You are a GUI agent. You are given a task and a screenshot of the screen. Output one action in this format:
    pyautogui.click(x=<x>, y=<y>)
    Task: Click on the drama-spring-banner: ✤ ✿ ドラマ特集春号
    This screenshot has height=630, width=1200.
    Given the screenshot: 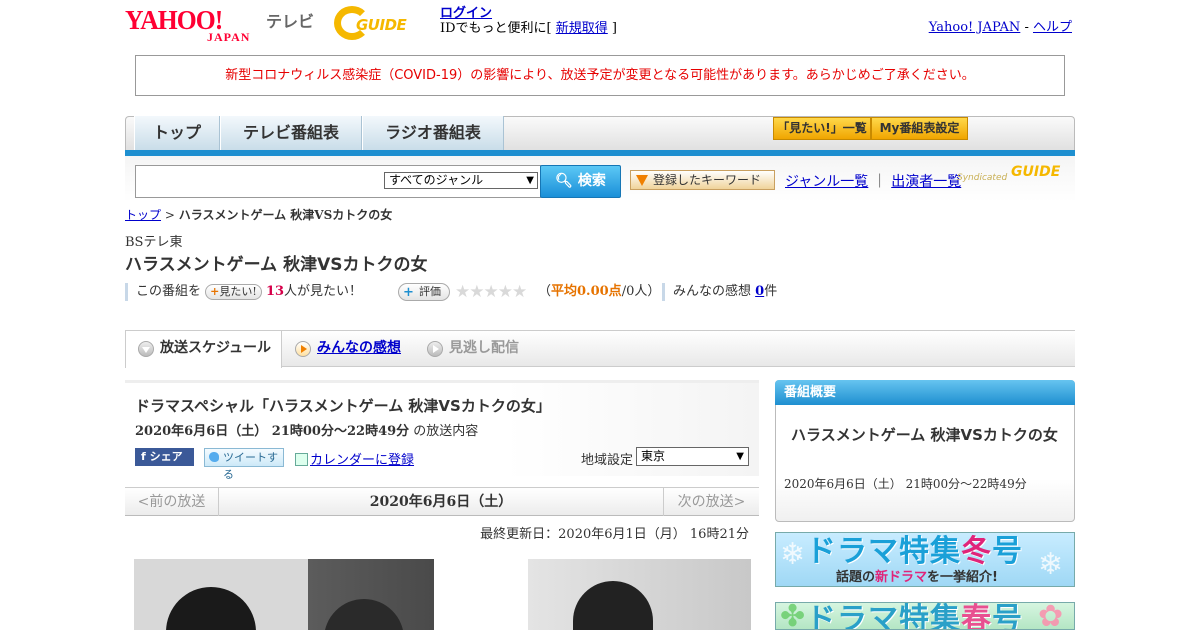 What is the action you would take?
    pyautogui.click(x=925, y=616)
    